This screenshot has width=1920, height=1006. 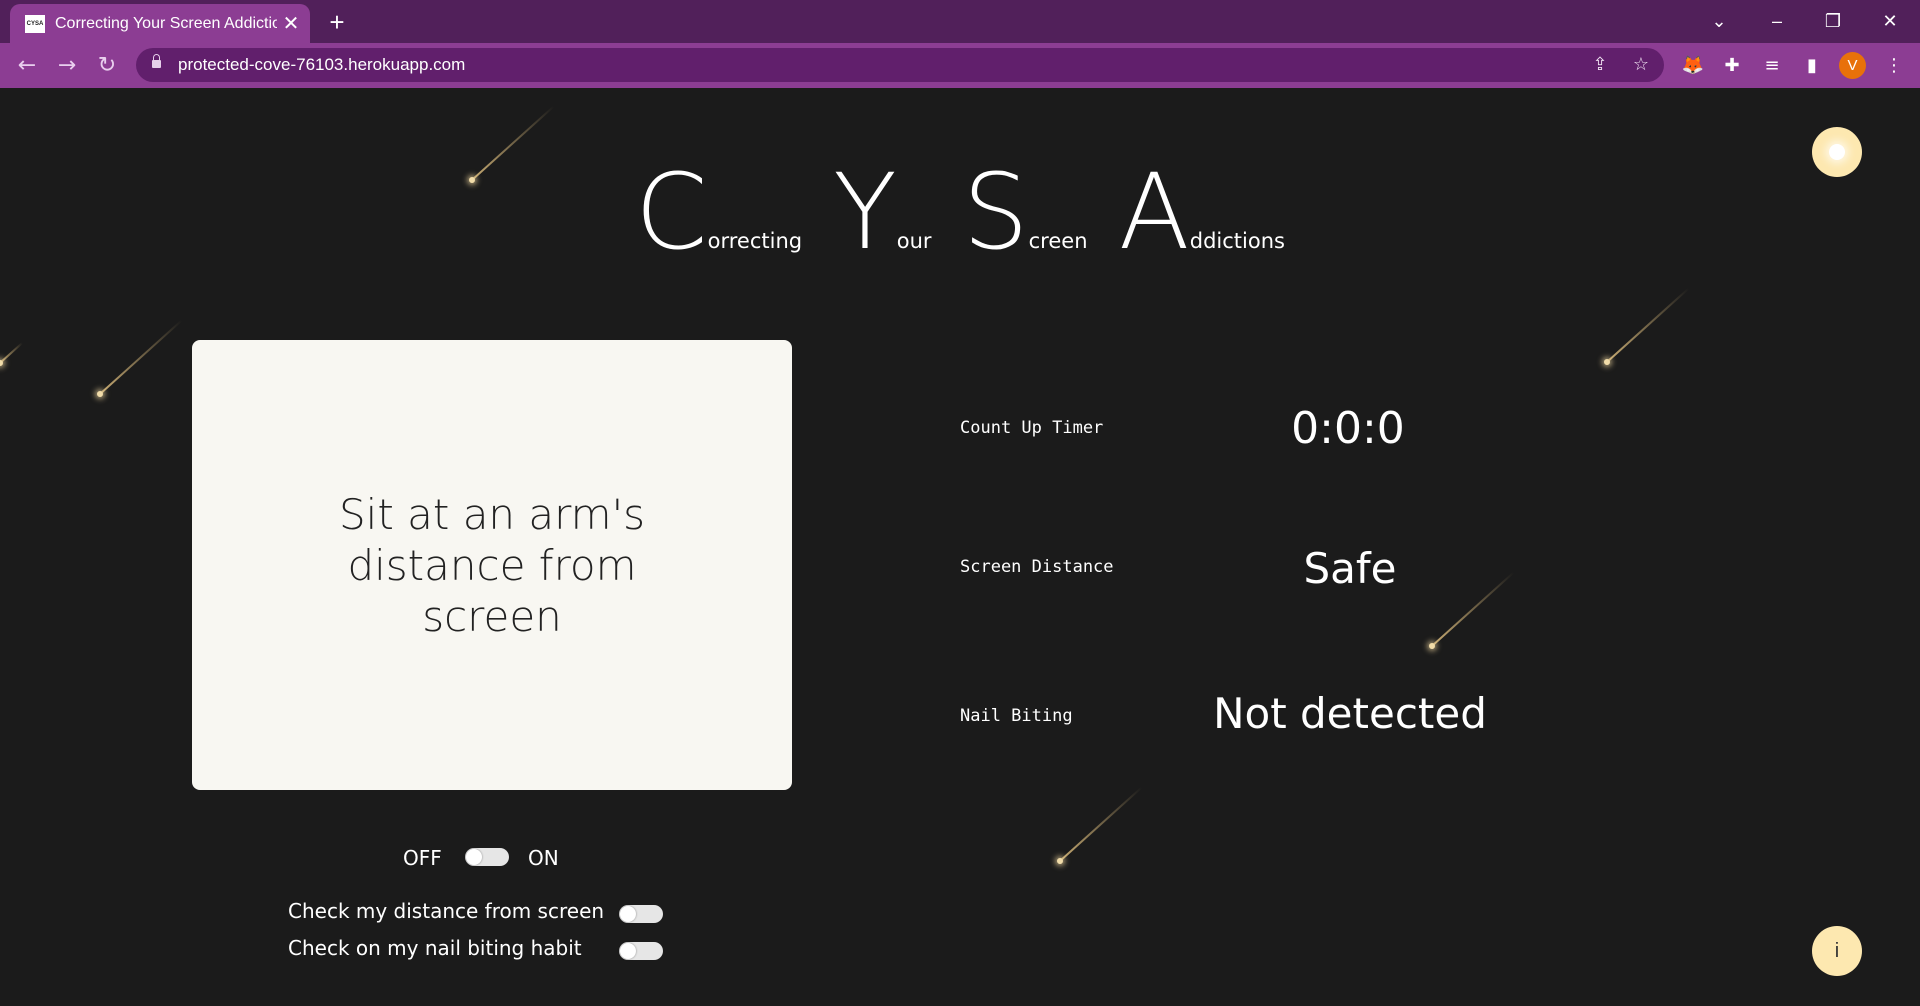 I want to click on favicon-icon: CYSA, so click(x=35, y=24).